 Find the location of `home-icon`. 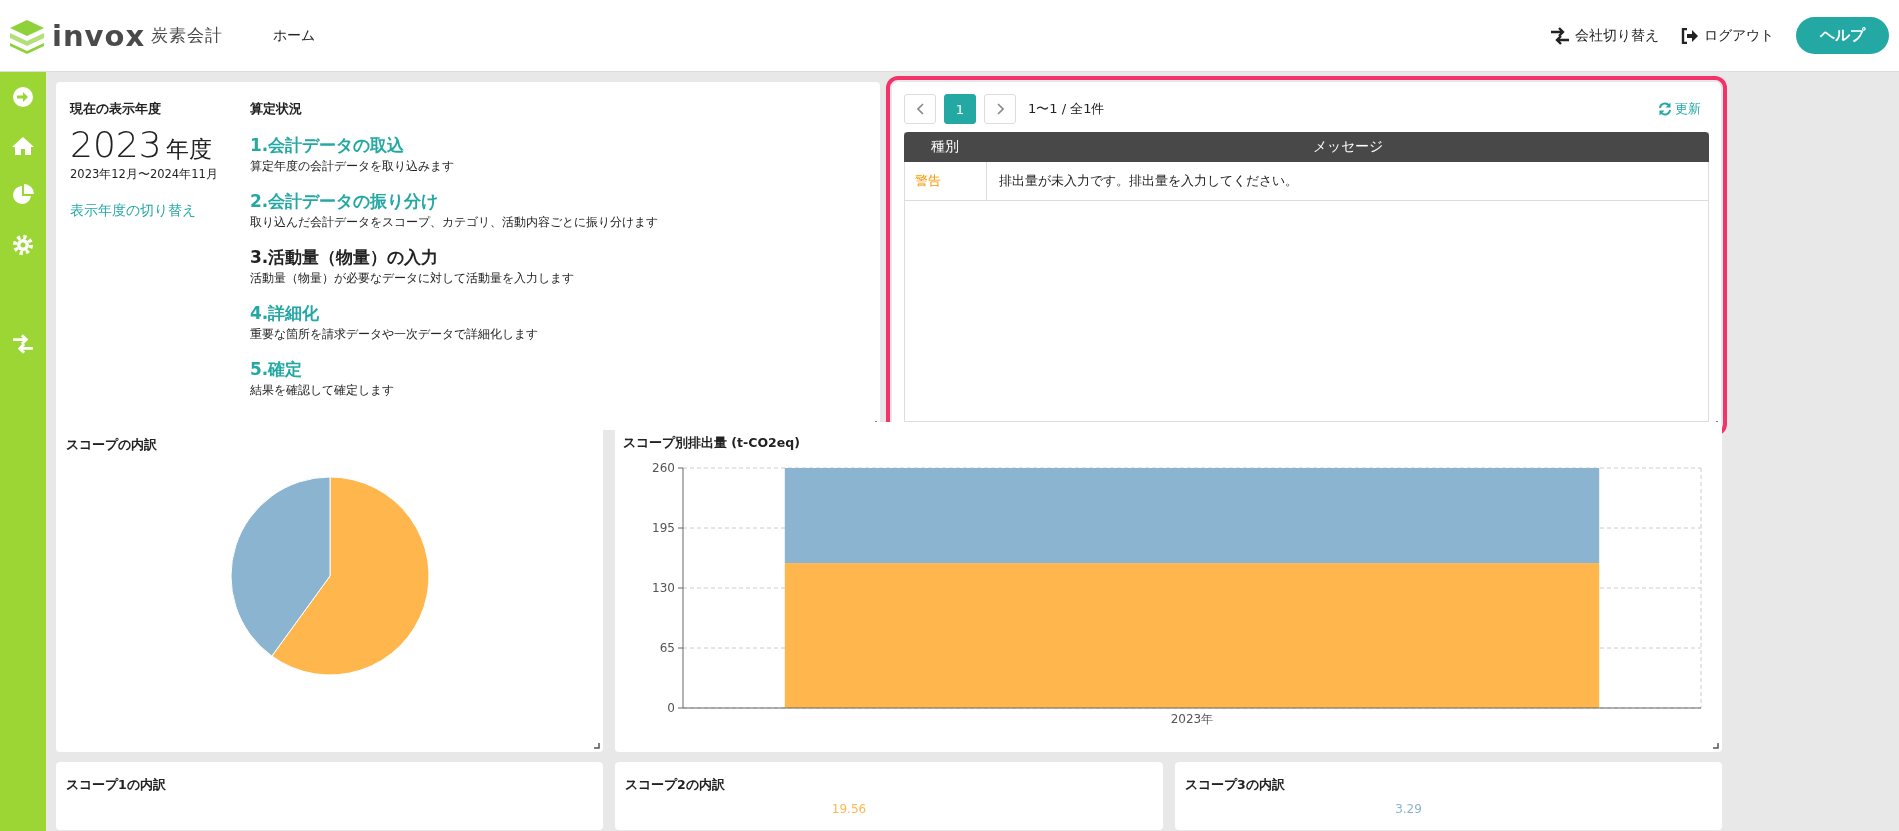

home-icon is located at coordinates (23, 146).